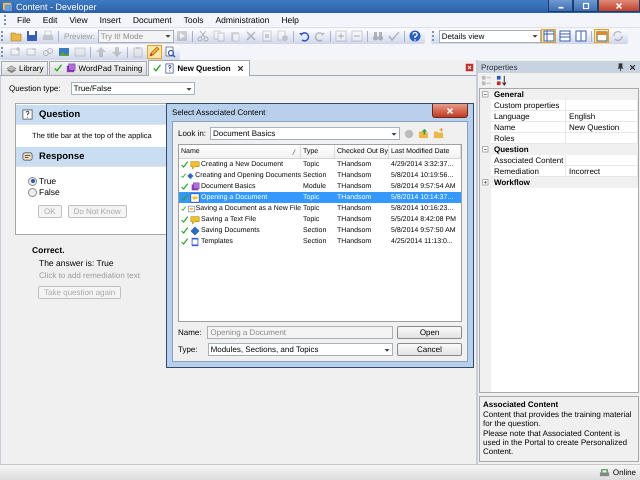 This screenshot has height=480, width=640. Describe the element at coordinates (195, 197) in the screenshot. I see `page-bubble-icon` at that location.